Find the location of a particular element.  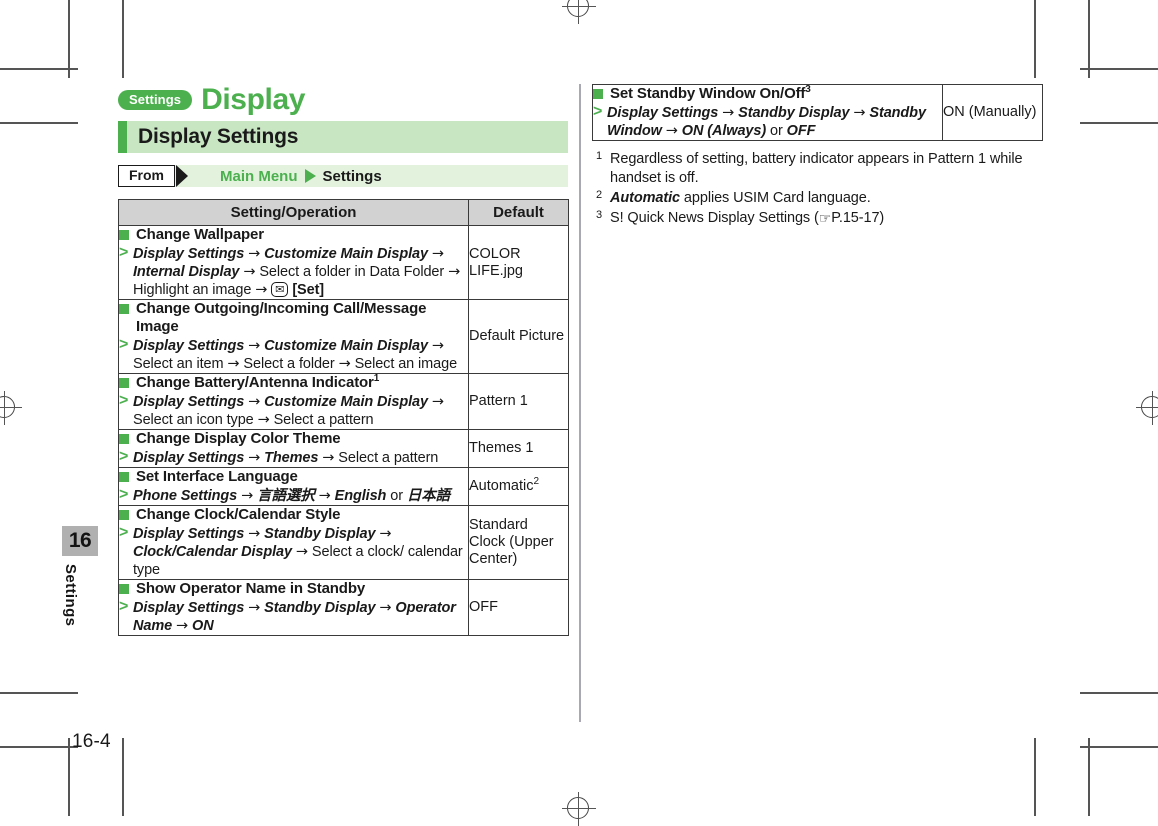

table-header-row: Setting/Operation Default is located at coordinates (343, 212).